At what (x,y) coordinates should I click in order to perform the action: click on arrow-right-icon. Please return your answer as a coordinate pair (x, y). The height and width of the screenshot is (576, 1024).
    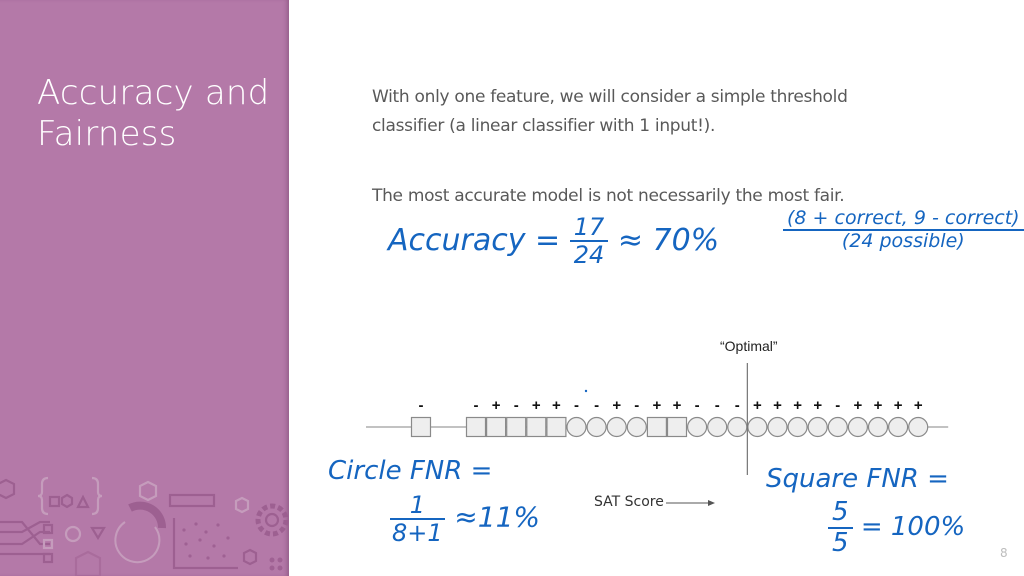
    Looking at the image, I should click on (690, 503).